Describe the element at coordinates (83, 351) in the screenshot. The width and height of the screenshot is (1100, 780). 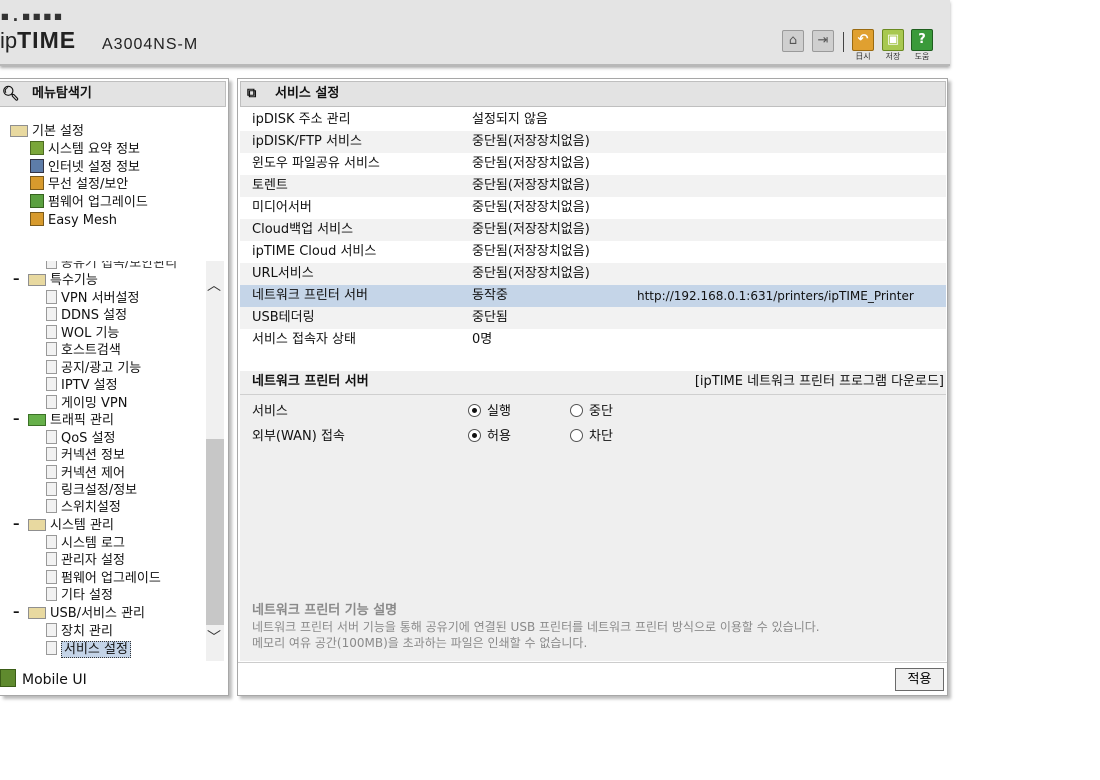
I see `tree-item: 호스트검색` at that location.